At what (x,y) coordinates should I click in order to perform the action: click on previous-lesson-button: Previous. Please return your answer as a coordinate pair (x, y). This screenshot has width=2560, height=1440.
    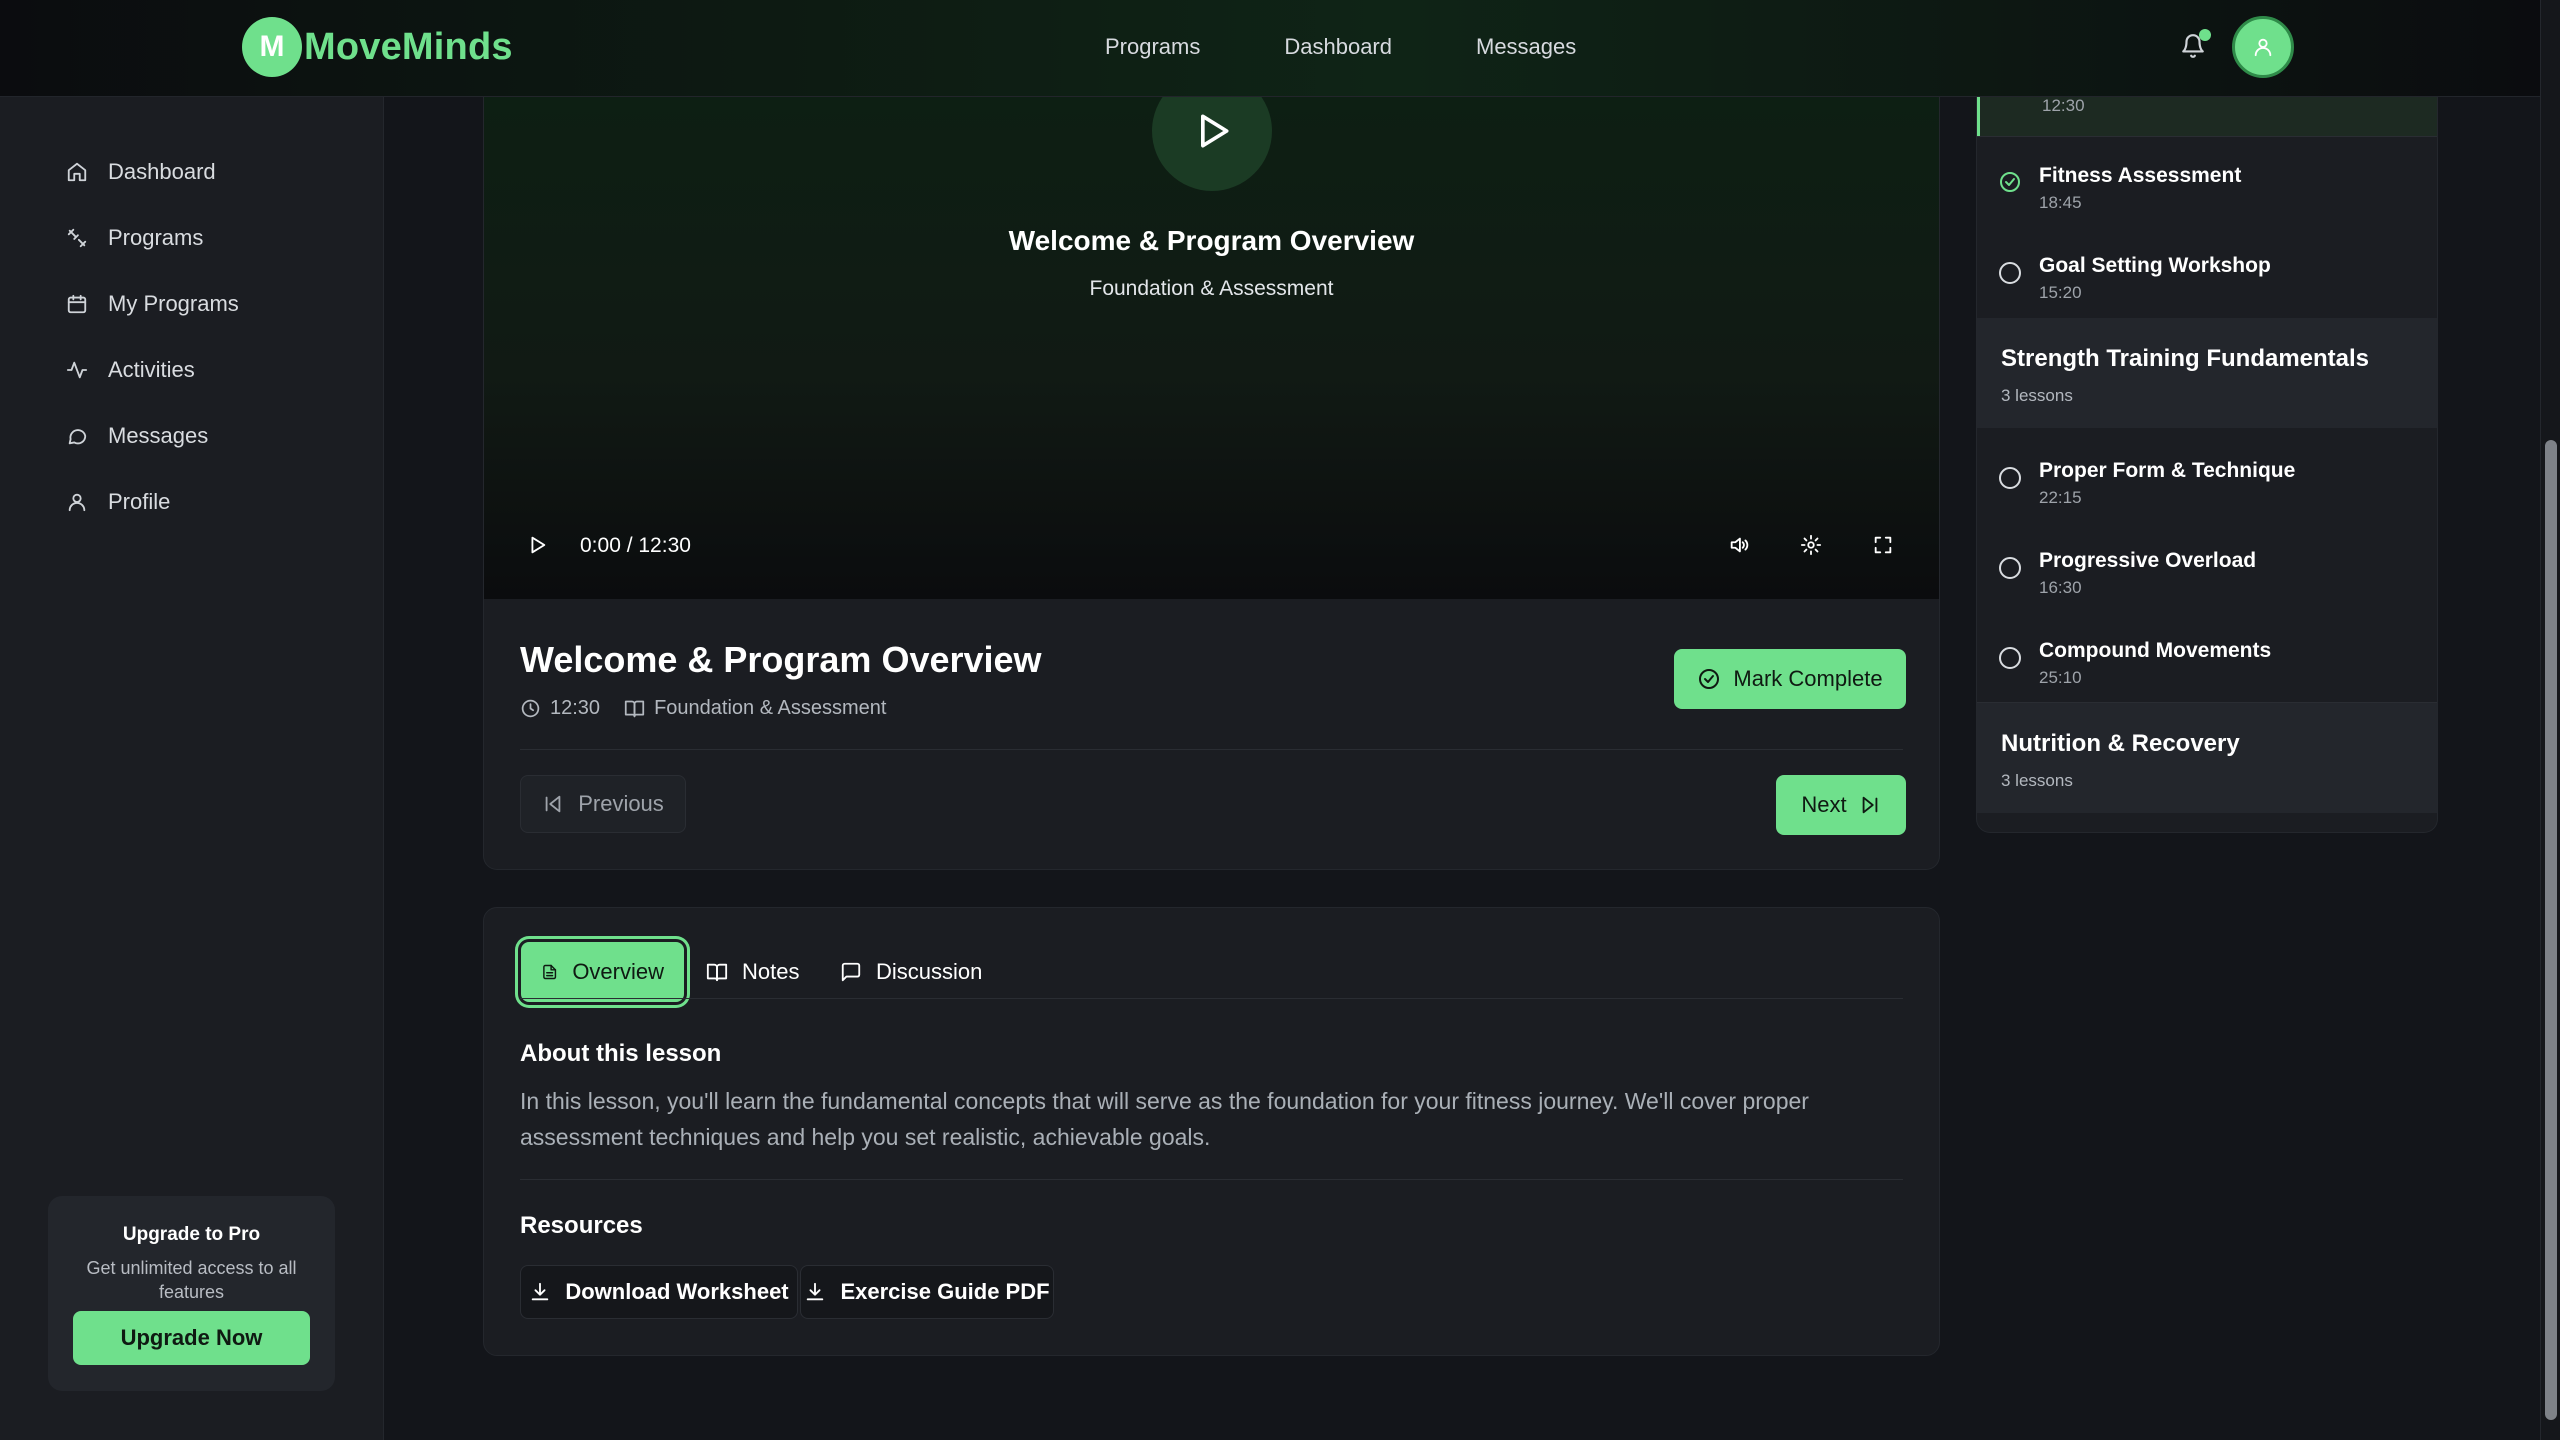
    Looking at the image, I should click on (603, 804).